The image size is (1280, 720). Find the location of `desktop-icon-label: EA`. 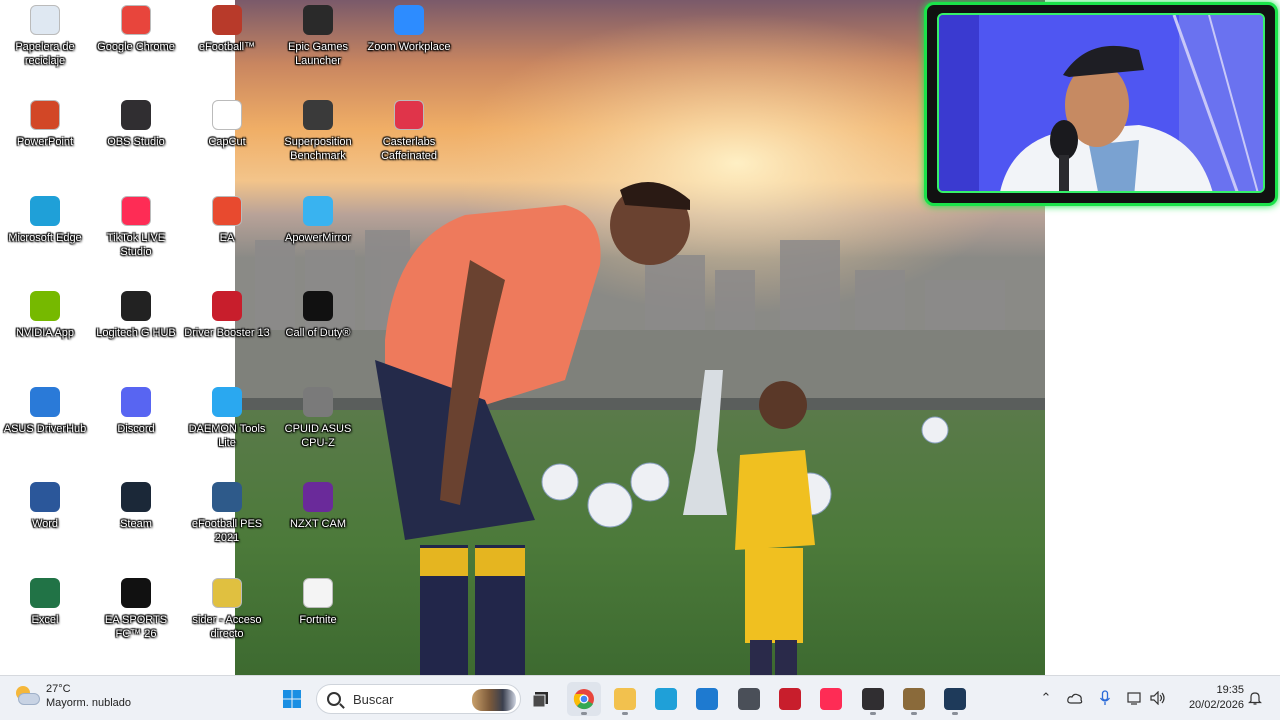

desktop-icon-label: EA is located at coordinates (227, 238).